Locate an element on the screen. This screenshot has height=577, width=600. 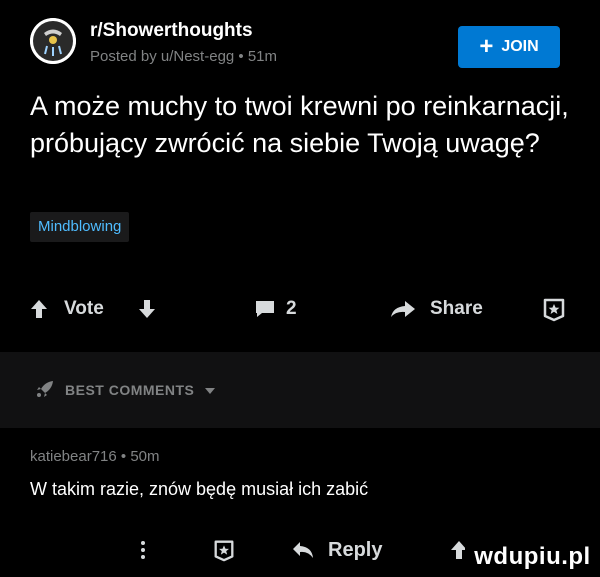
site-watermark: wdupiu.pl is located at coordinates (532, 557).